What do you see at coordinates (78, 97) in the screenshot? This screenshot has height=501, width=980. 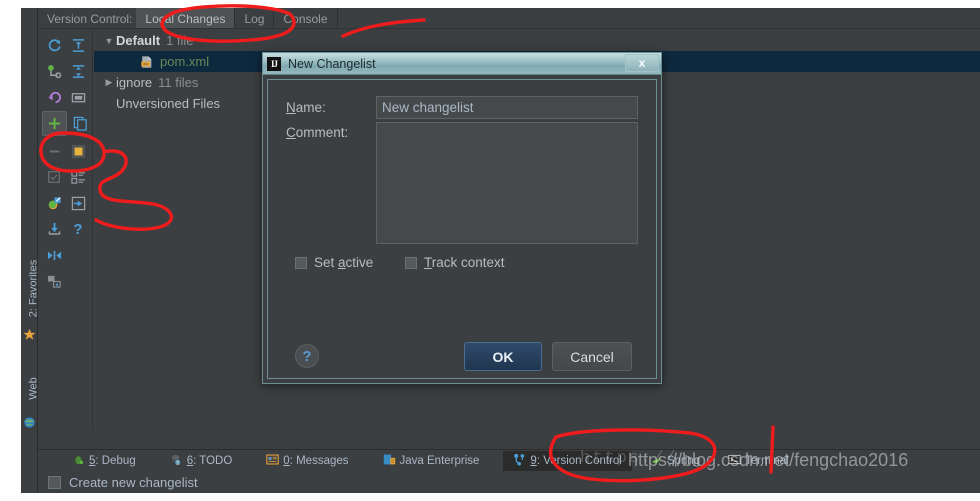 I see `show-diff-folder-icon` at bounding box center [78, 97].